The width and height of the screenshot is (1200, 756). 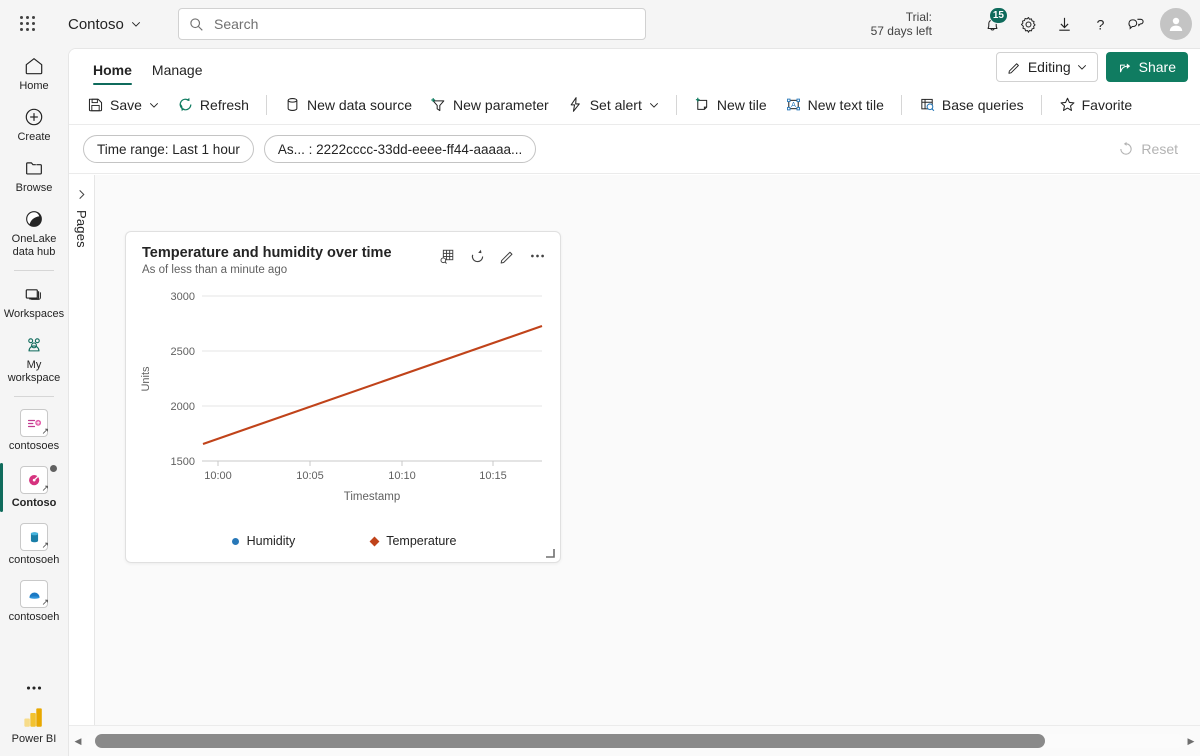 I want to click on legend-item-humidity: Humidity, so click(x=263, y=541).